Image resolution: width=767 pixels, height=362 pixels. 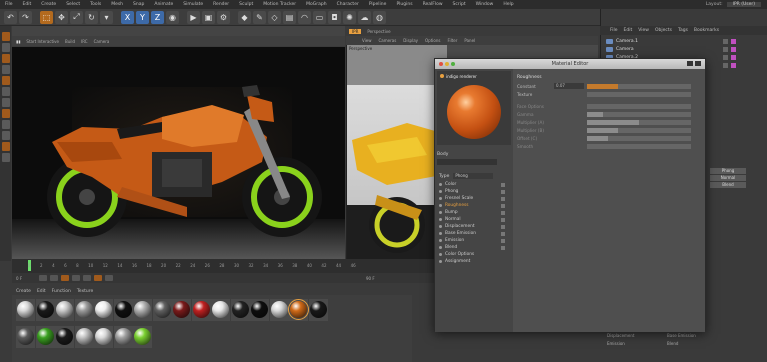 I want to click on make-editable-icon, so click(x=5, y=36).